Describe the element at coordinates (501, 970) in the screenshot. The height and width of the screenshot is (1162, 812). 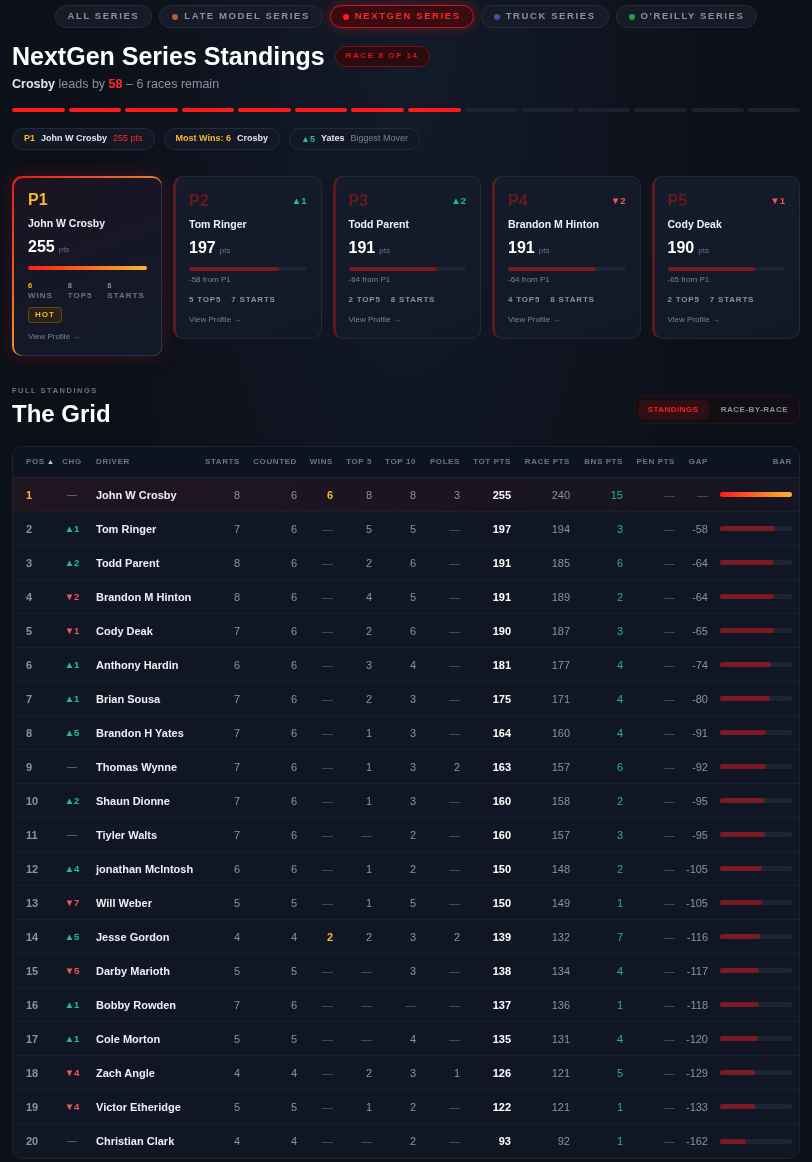
I see `total-points: 138` at that location.